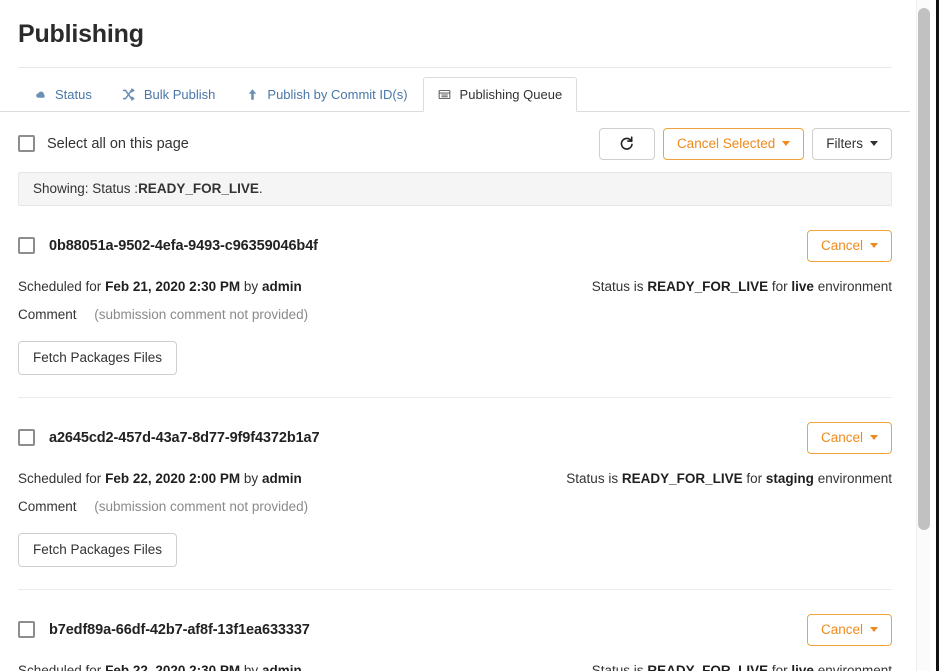 This screenshot has height=671, width=939. Describe the element at coordinates (129, 95) in the screenshot. I see `shuffle-icon` at that location.